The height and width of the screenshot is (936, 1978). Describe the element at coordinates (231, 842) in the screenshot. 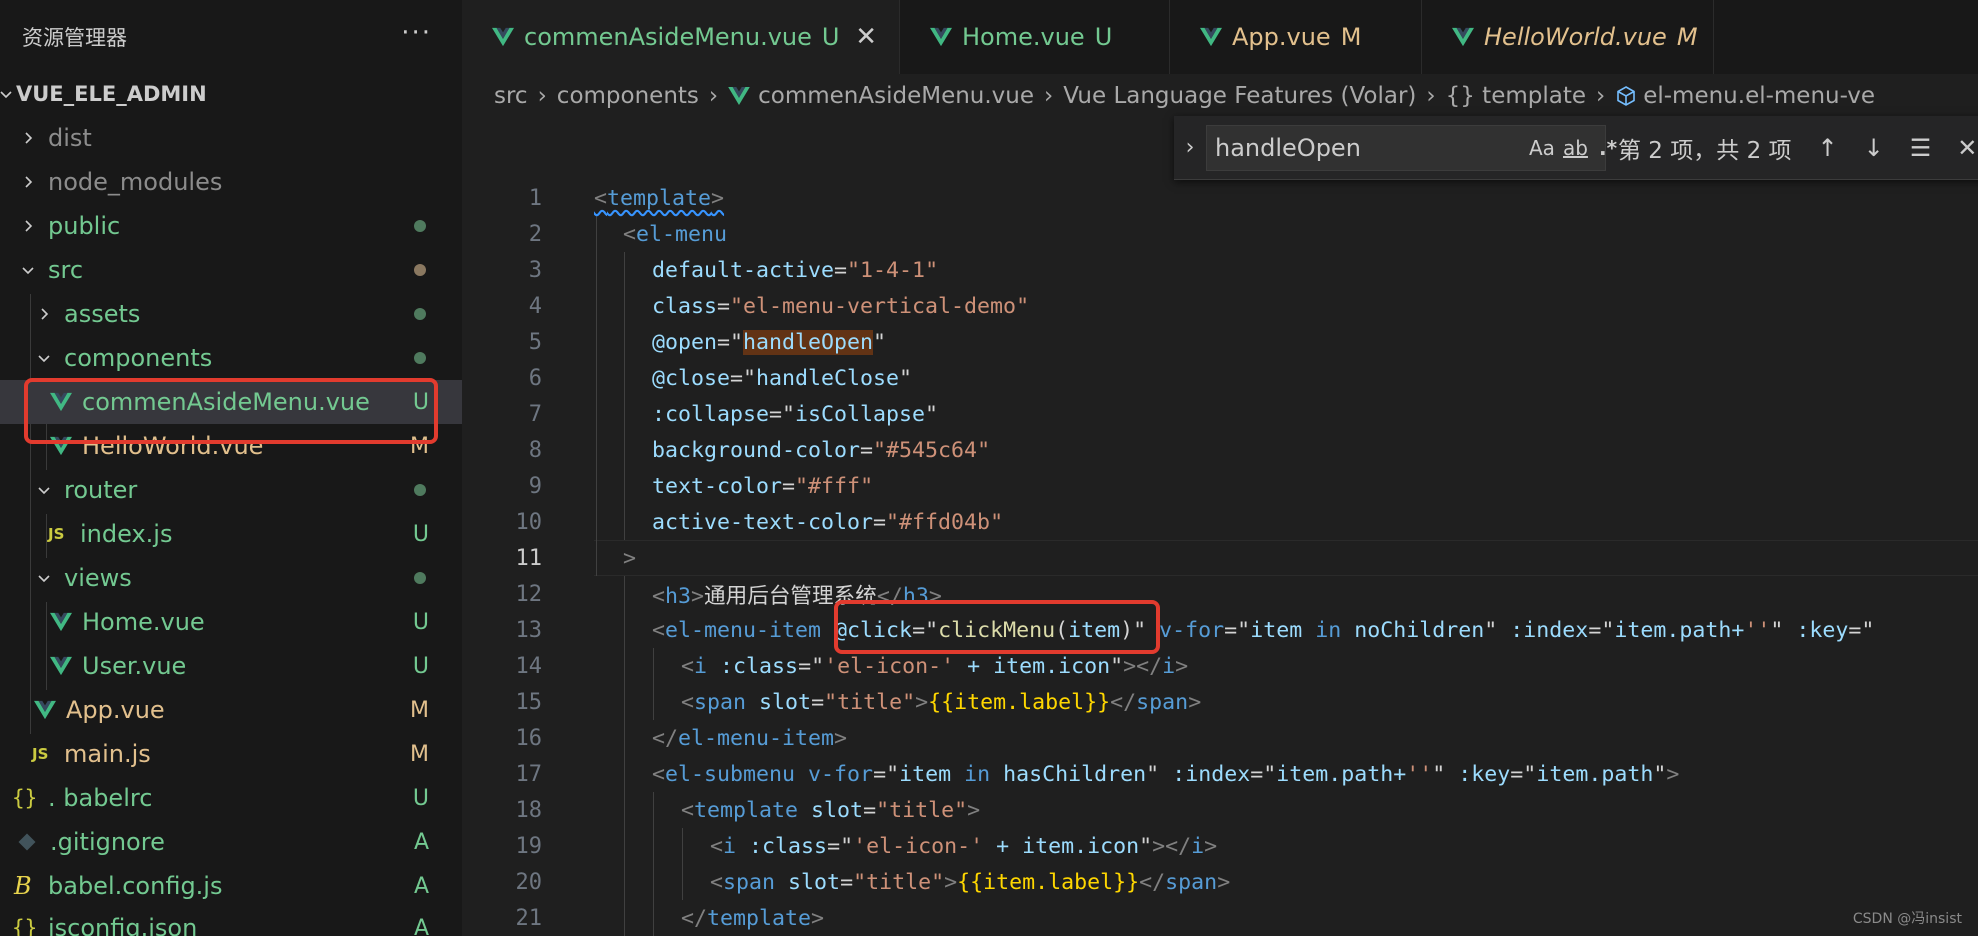

I see `tree-file-gitignore: .gitignore A` at that location.